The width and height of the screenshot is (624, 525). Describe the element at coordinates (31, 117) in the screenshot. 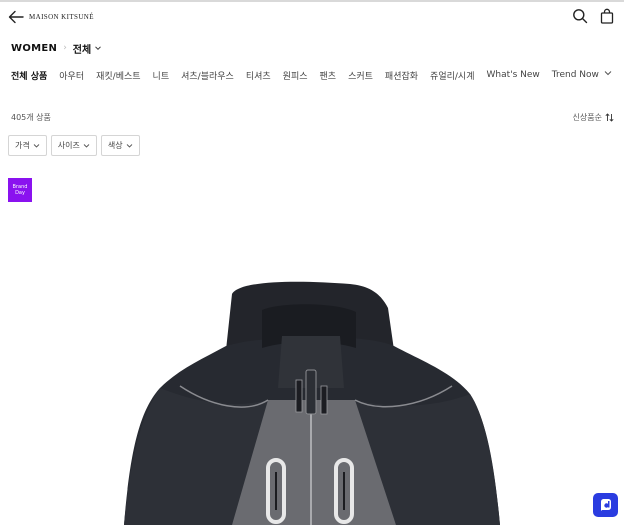

I see `product-count: 405개 상품` at that location.